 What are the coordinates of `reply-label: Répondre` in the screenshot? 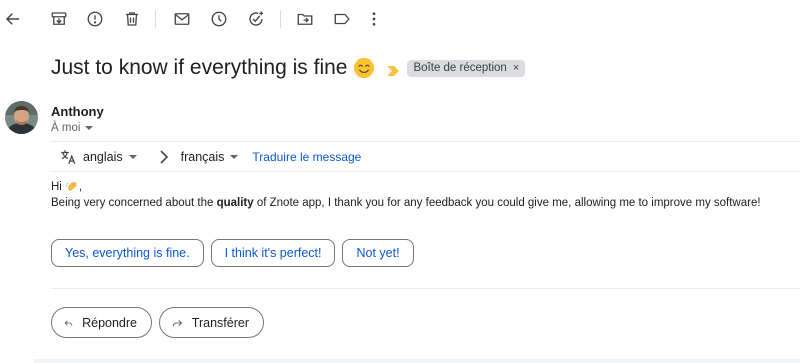 It's located at (109, 322).